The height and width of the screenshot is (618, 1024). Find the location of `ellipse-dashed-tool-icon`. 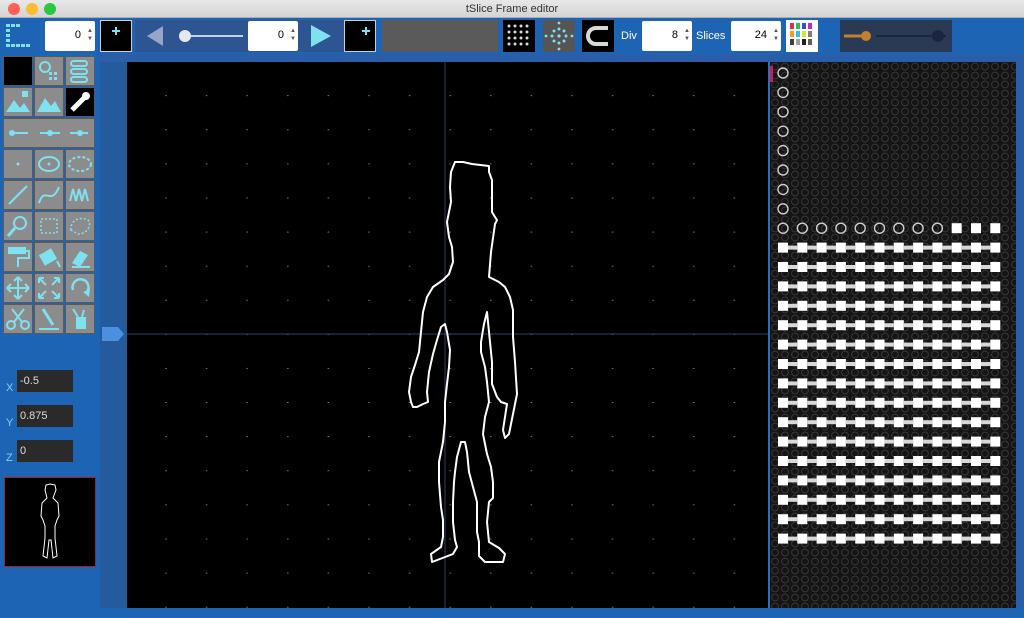

ellipse-dashed-tool-icon is located at coordinates (80, 164).